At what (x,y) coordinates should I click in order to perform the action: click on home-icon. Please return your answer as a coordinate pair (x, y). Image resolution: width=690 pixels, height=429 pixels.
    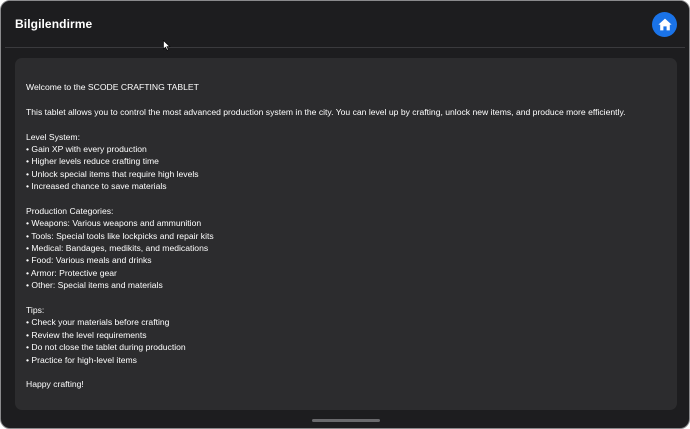
    Looking at the image, I should click on (664, 24).